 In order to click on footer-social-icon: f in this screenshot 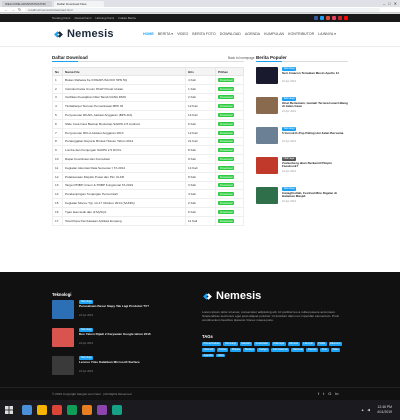, I will do `click(318, 393)`.